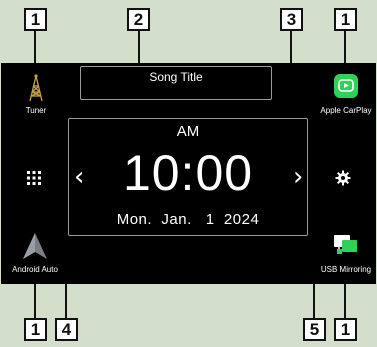  Describe the element at coordinates (314, 329) in the screenshot. I see `callout-settings: 5` at that location.